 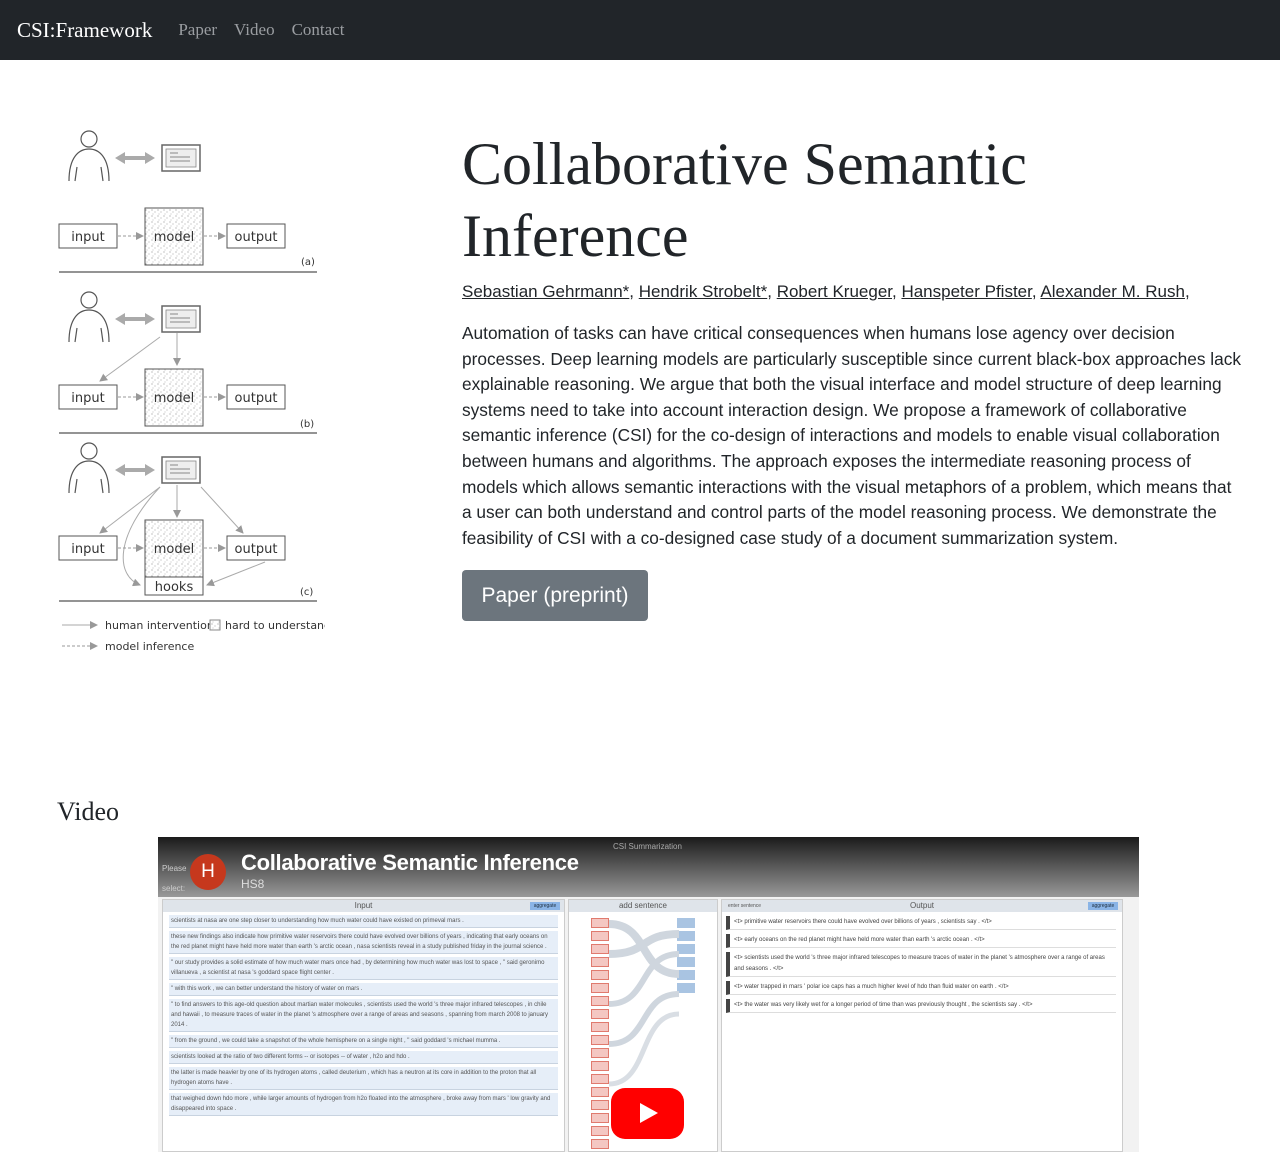 I want to click on legend-model: model inference, so click(x=149, y=646).